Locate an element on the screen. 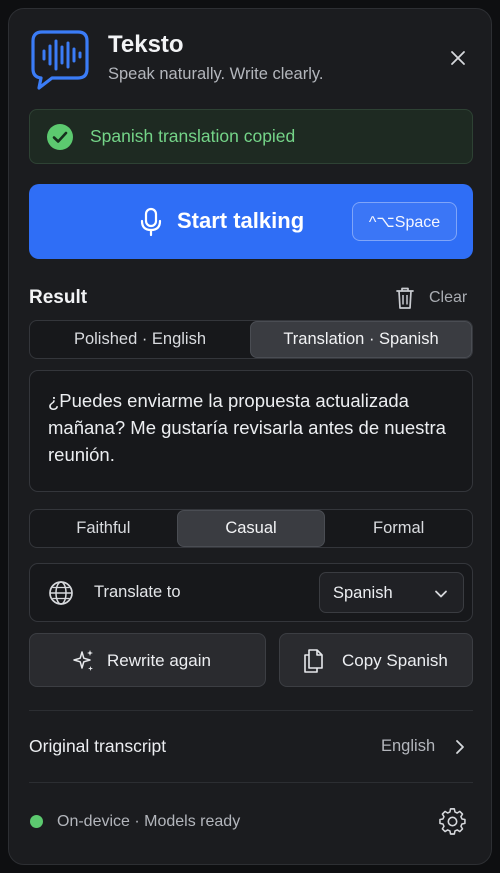 Image resolution: width=500 pixels, height=873 pixels. copied-toast: Spanish translation copied is located at coordinates (251, 136).